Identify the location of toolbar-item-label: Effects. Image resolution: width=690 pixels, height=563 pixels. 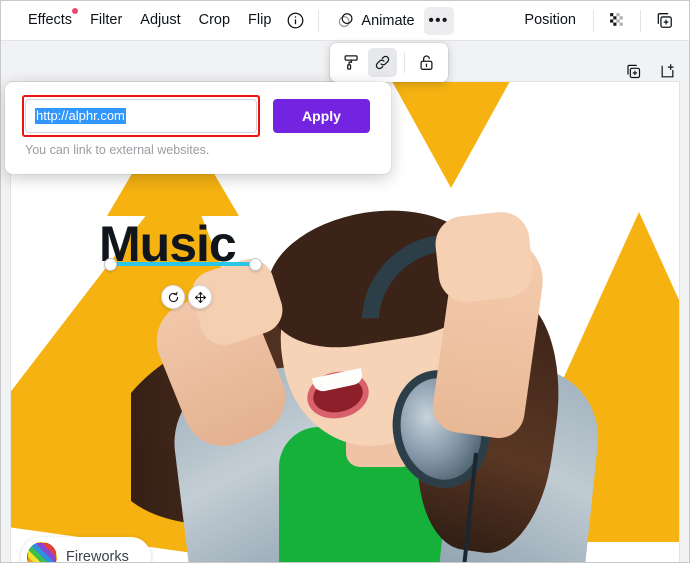
(50, 20).